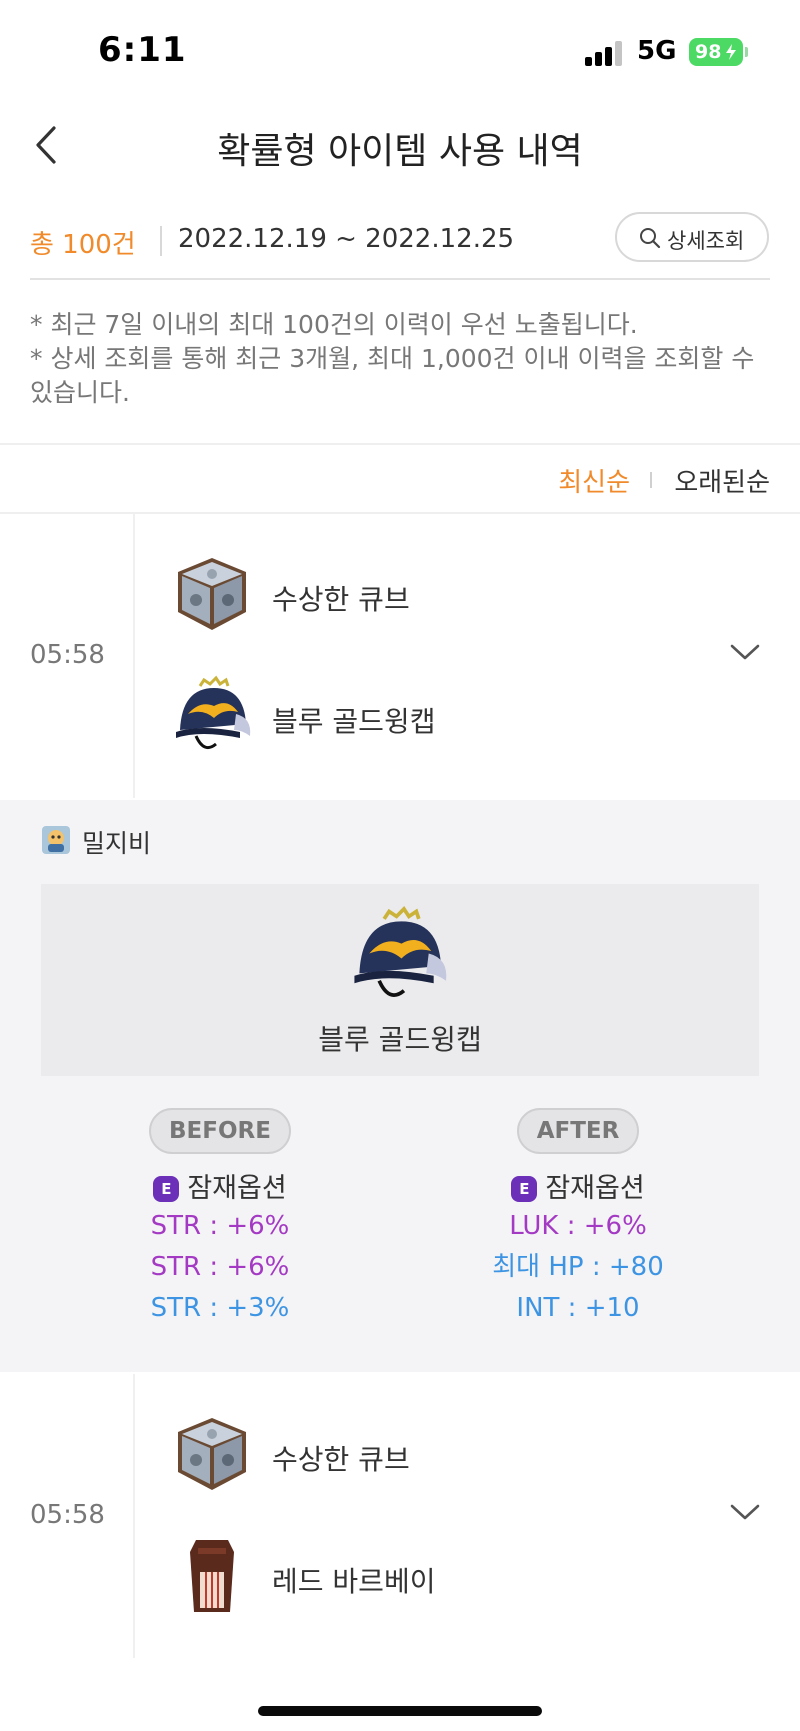 The height and width of the screenshot is (1731, 800). What do you see at coordinates (161, 241) in the screenshot?
I see `summary-divider` at bounding box center [161, 241].